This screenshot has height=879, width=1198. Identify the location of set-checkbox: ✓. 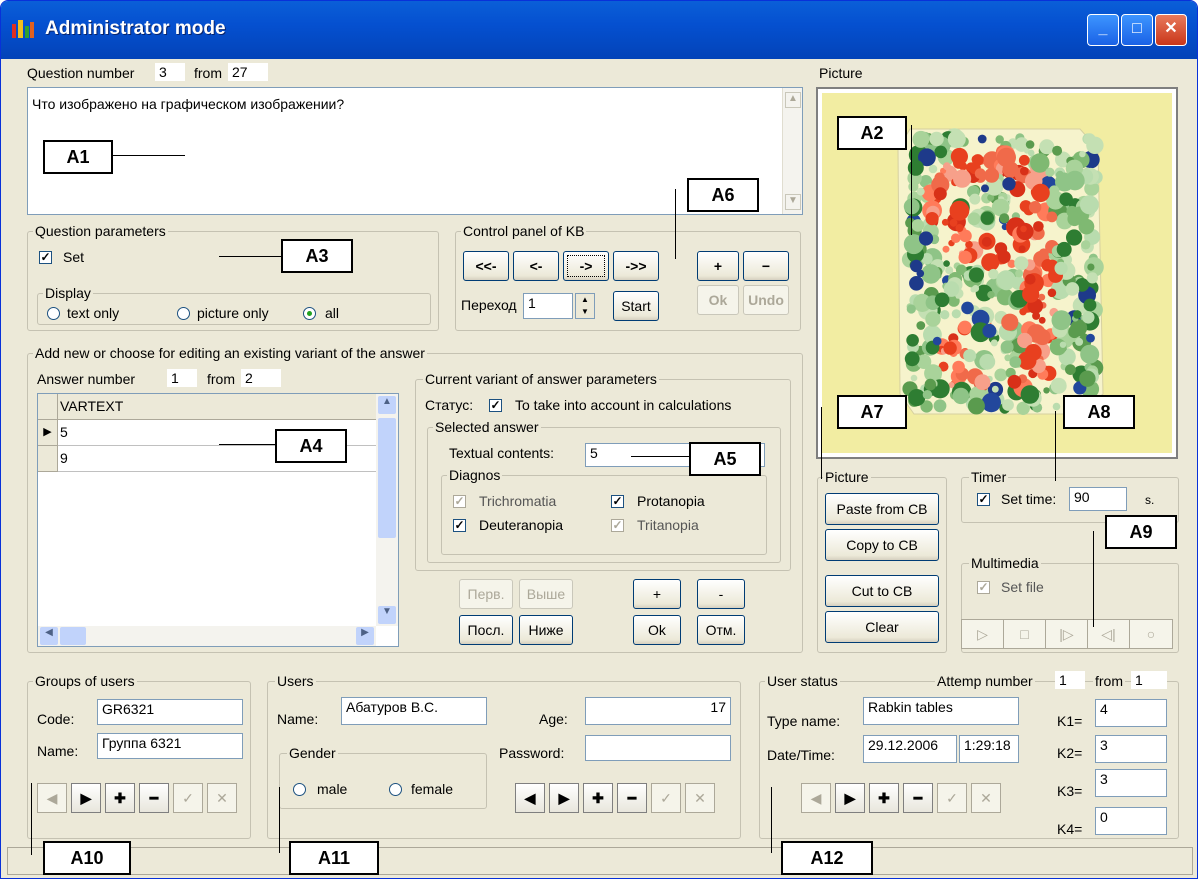
(45, 257).